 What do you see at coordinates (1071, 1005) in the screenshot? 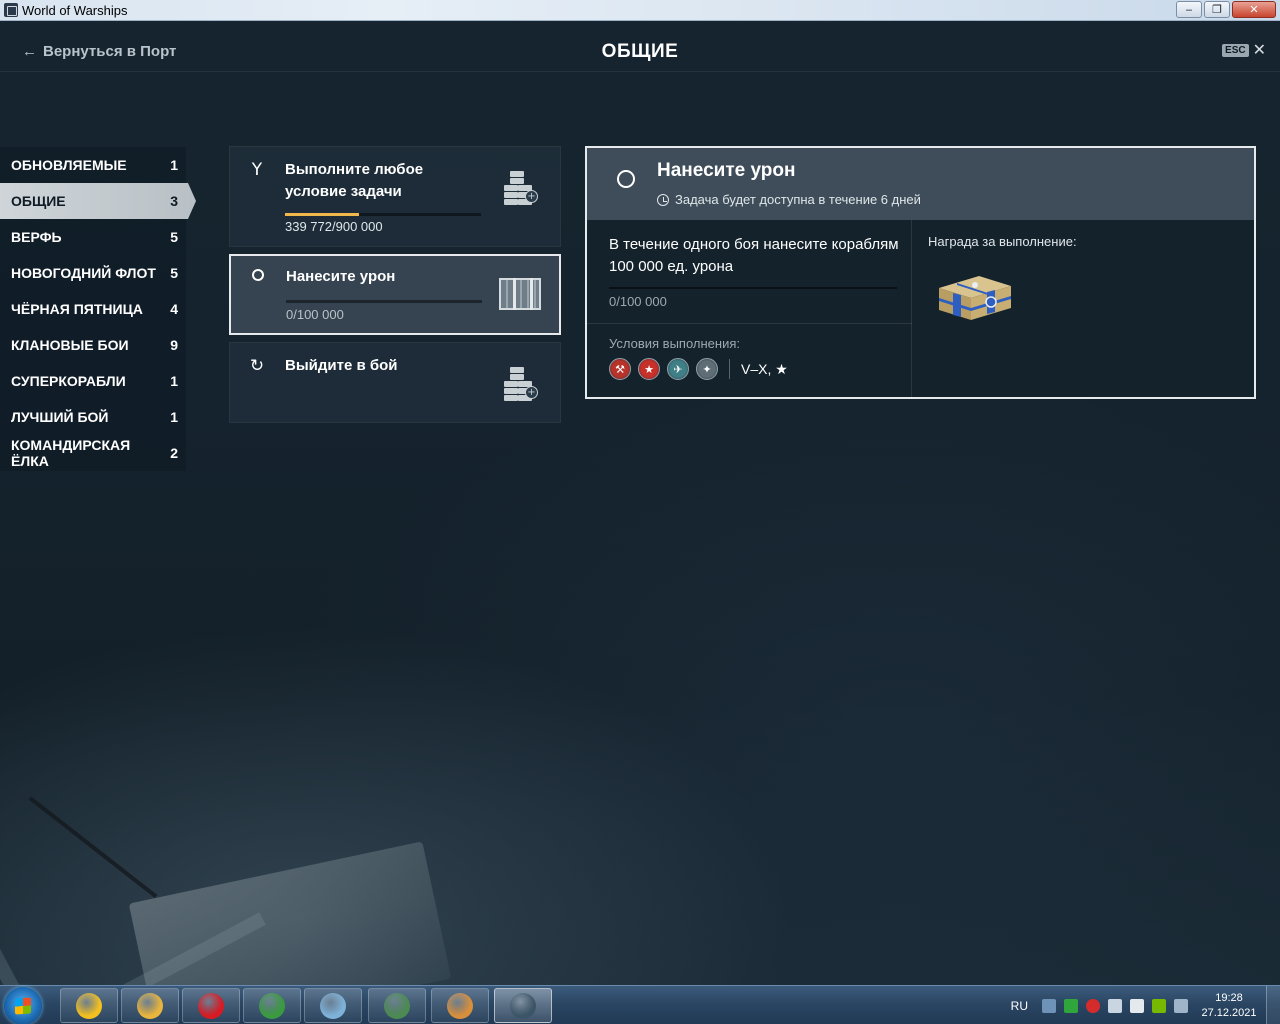
I see `battery-tray-icon` at bounding box center [1071, 1005].